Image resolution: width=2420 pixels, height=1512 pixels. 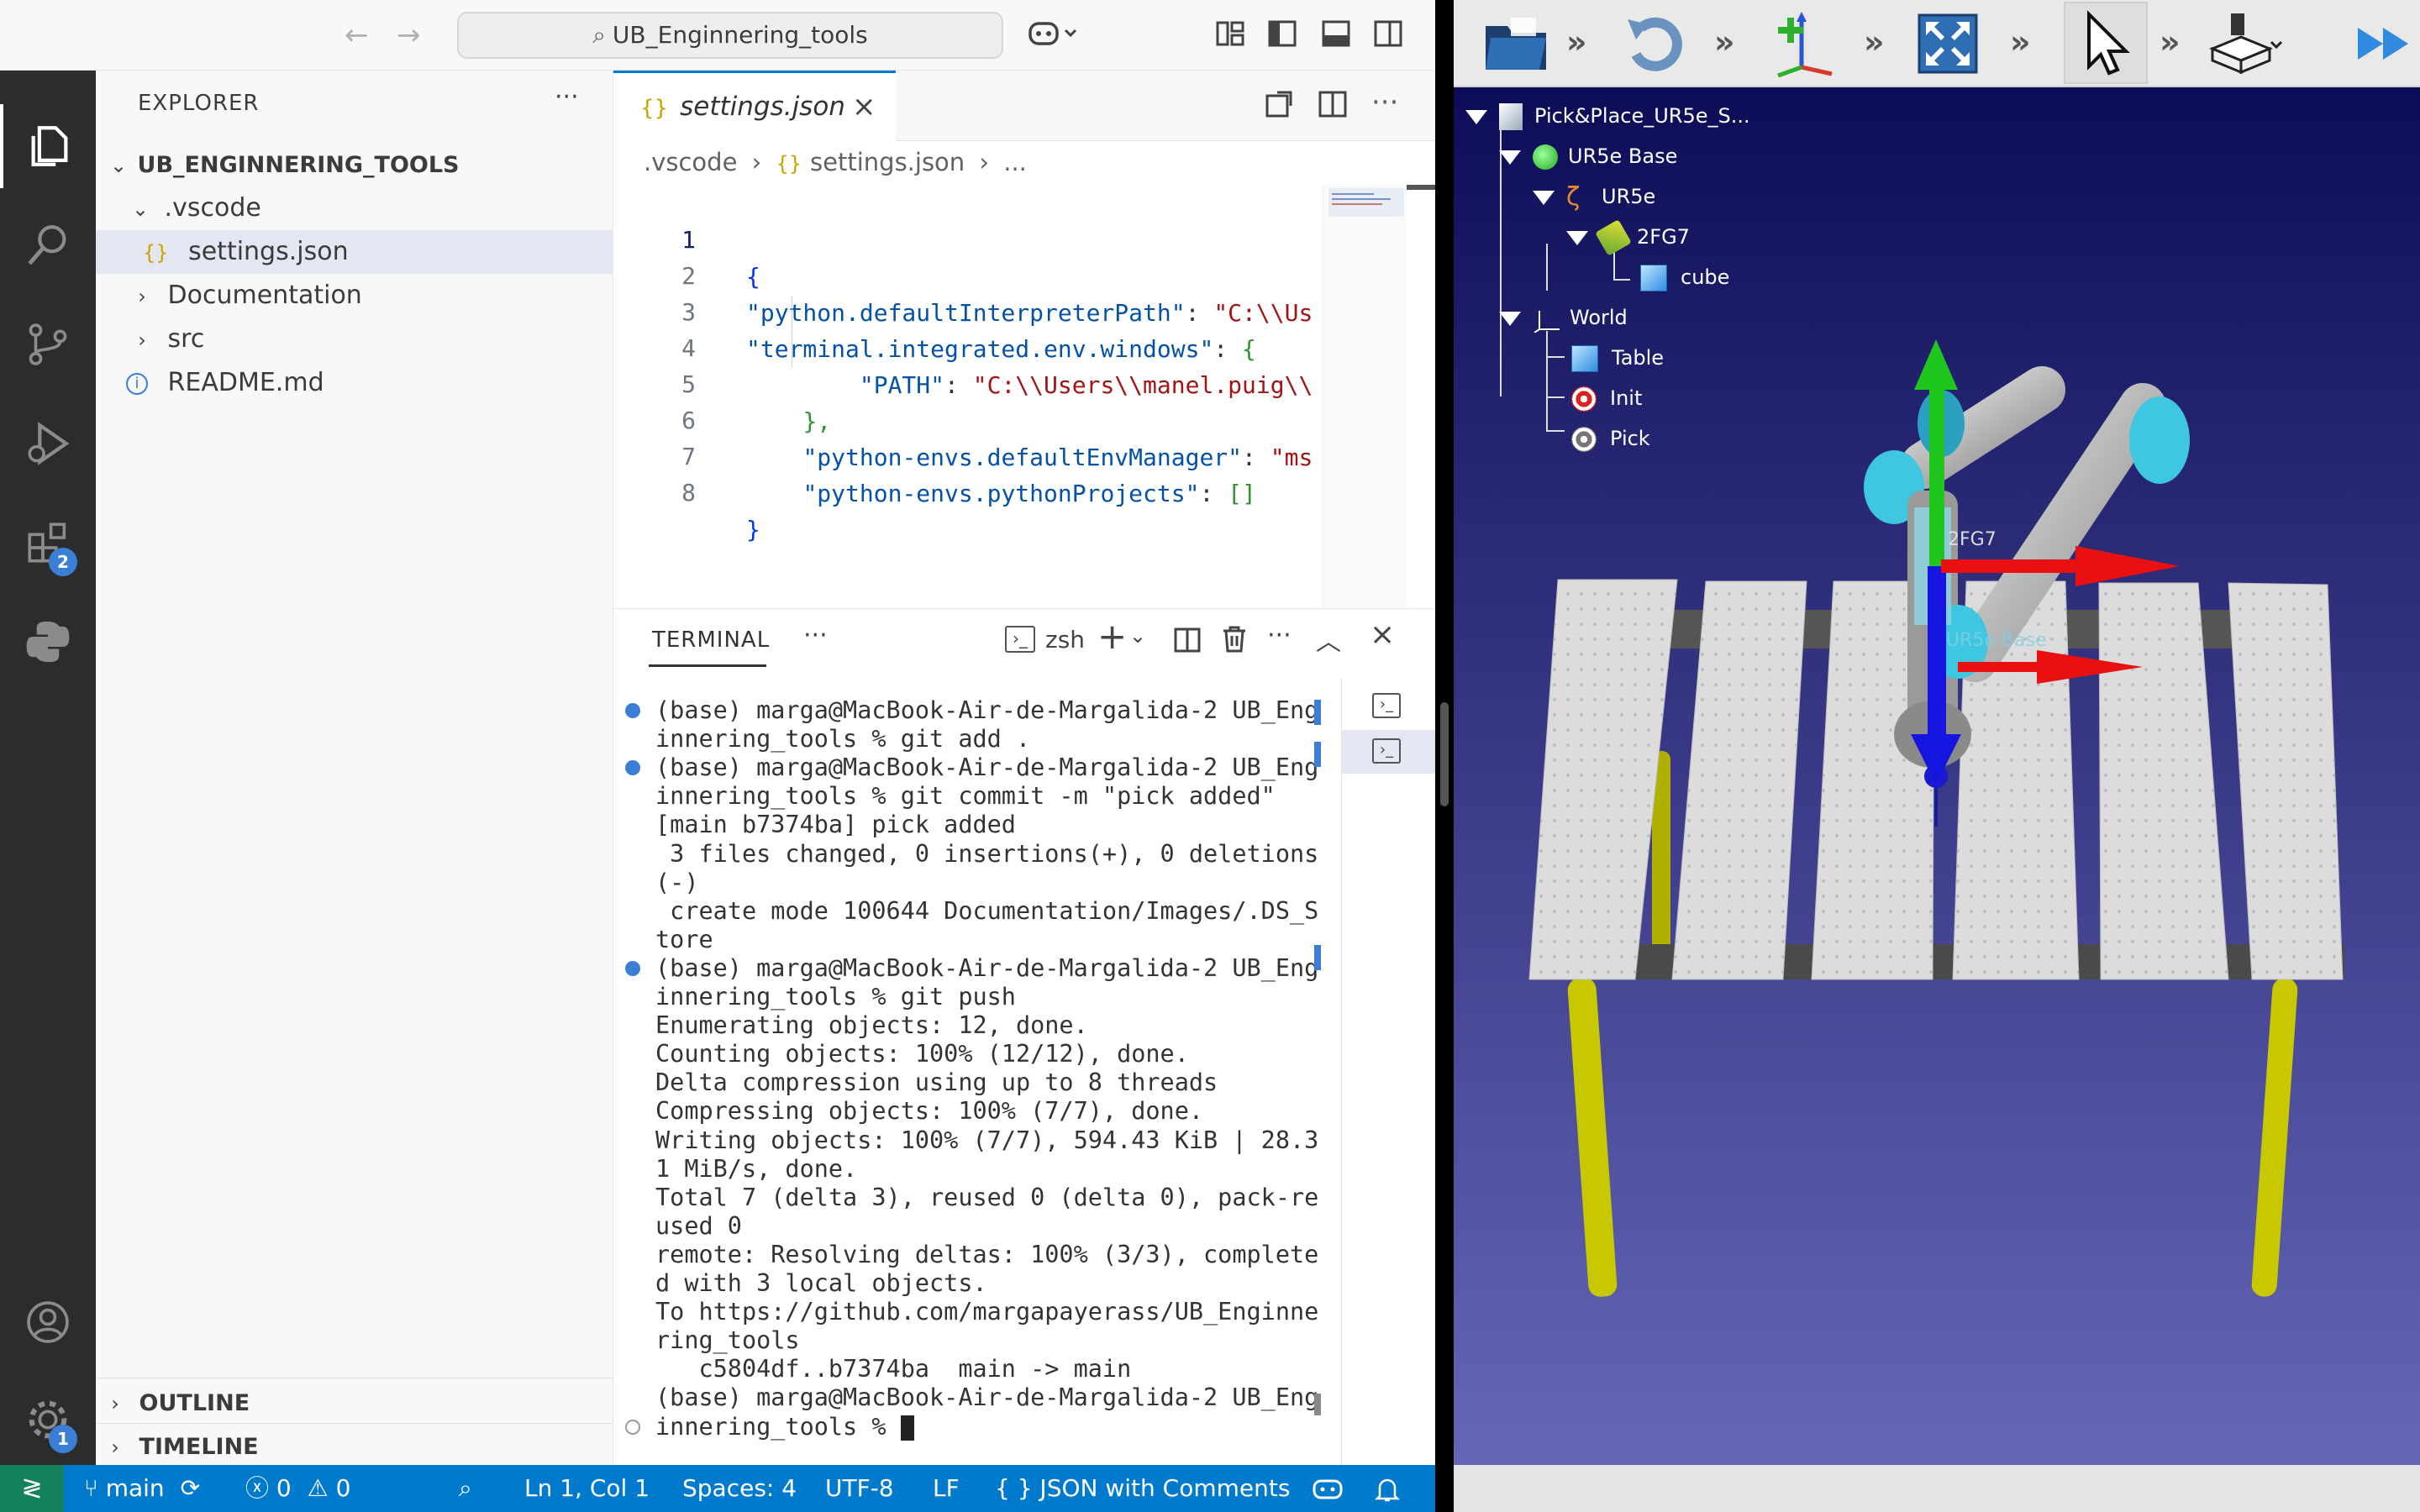 What do you see at coordinates (32, 1488) in the screenshot?
I see `remote-indicator-icon: ≷` at bounding box center [32, 1488].